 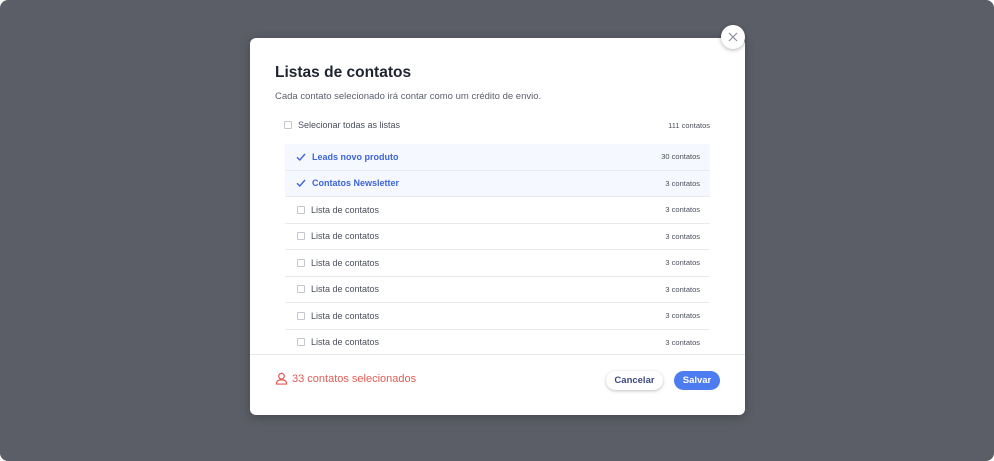 What do you see at coordinates (356, 183) in the screenshot?
I see `list-item-label: Contatos Newsletter` at bounding box center [356, 183].